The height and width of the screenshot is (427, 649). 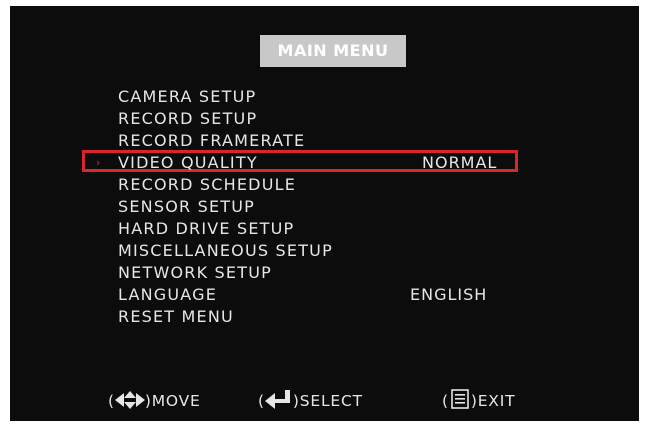 What do you see at coordinates (98, 162) in the screenshot?
I see `selection-cursor-icon: ›` at bounding box center [98, 162].